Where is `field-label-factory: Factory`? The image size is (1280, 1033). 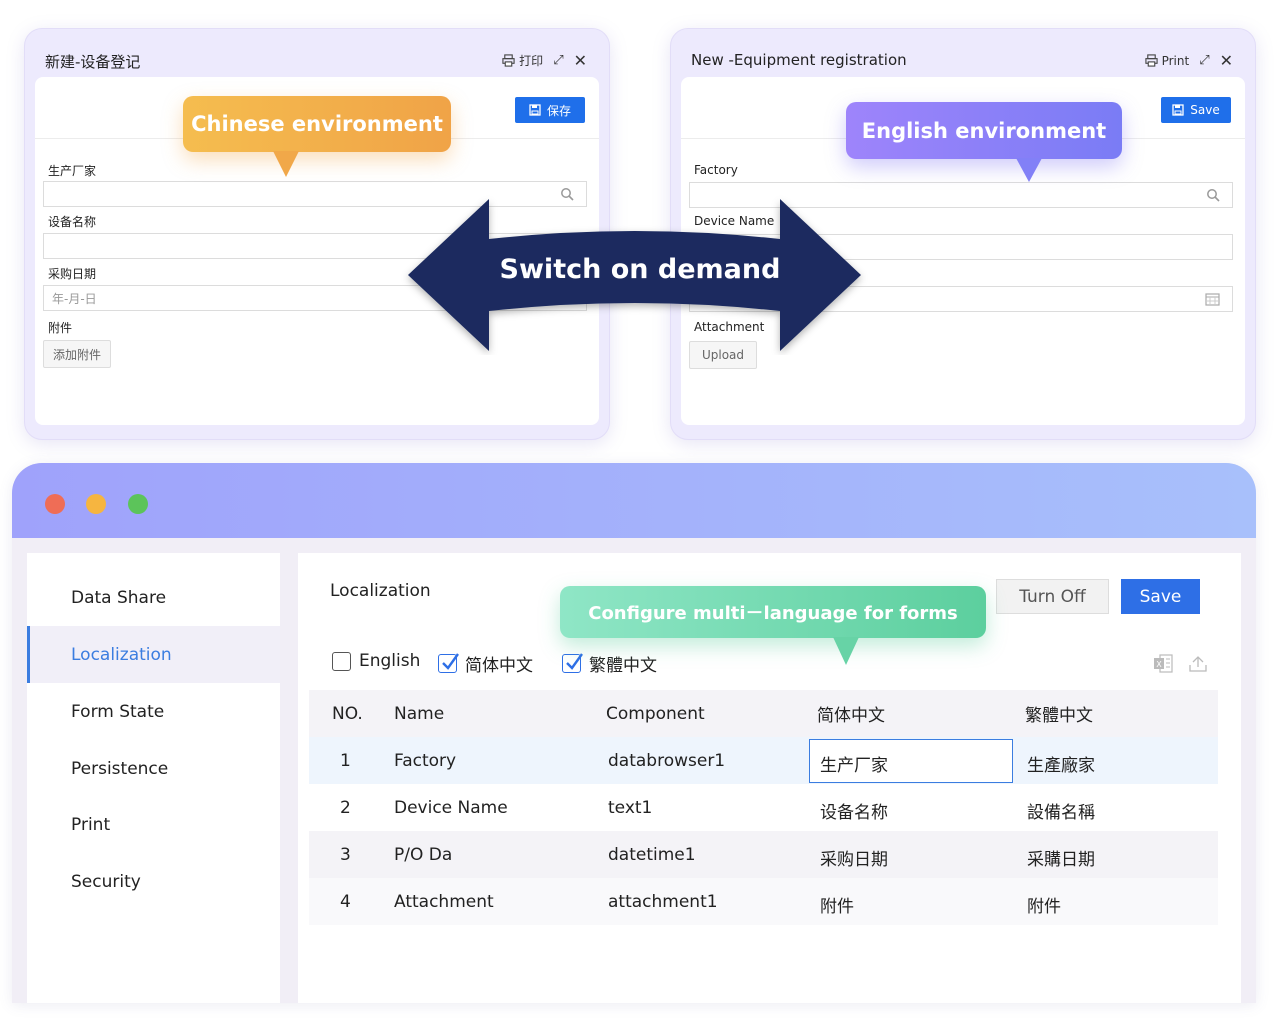 field-label-factory: Factory is located at coordinates (716, 170).